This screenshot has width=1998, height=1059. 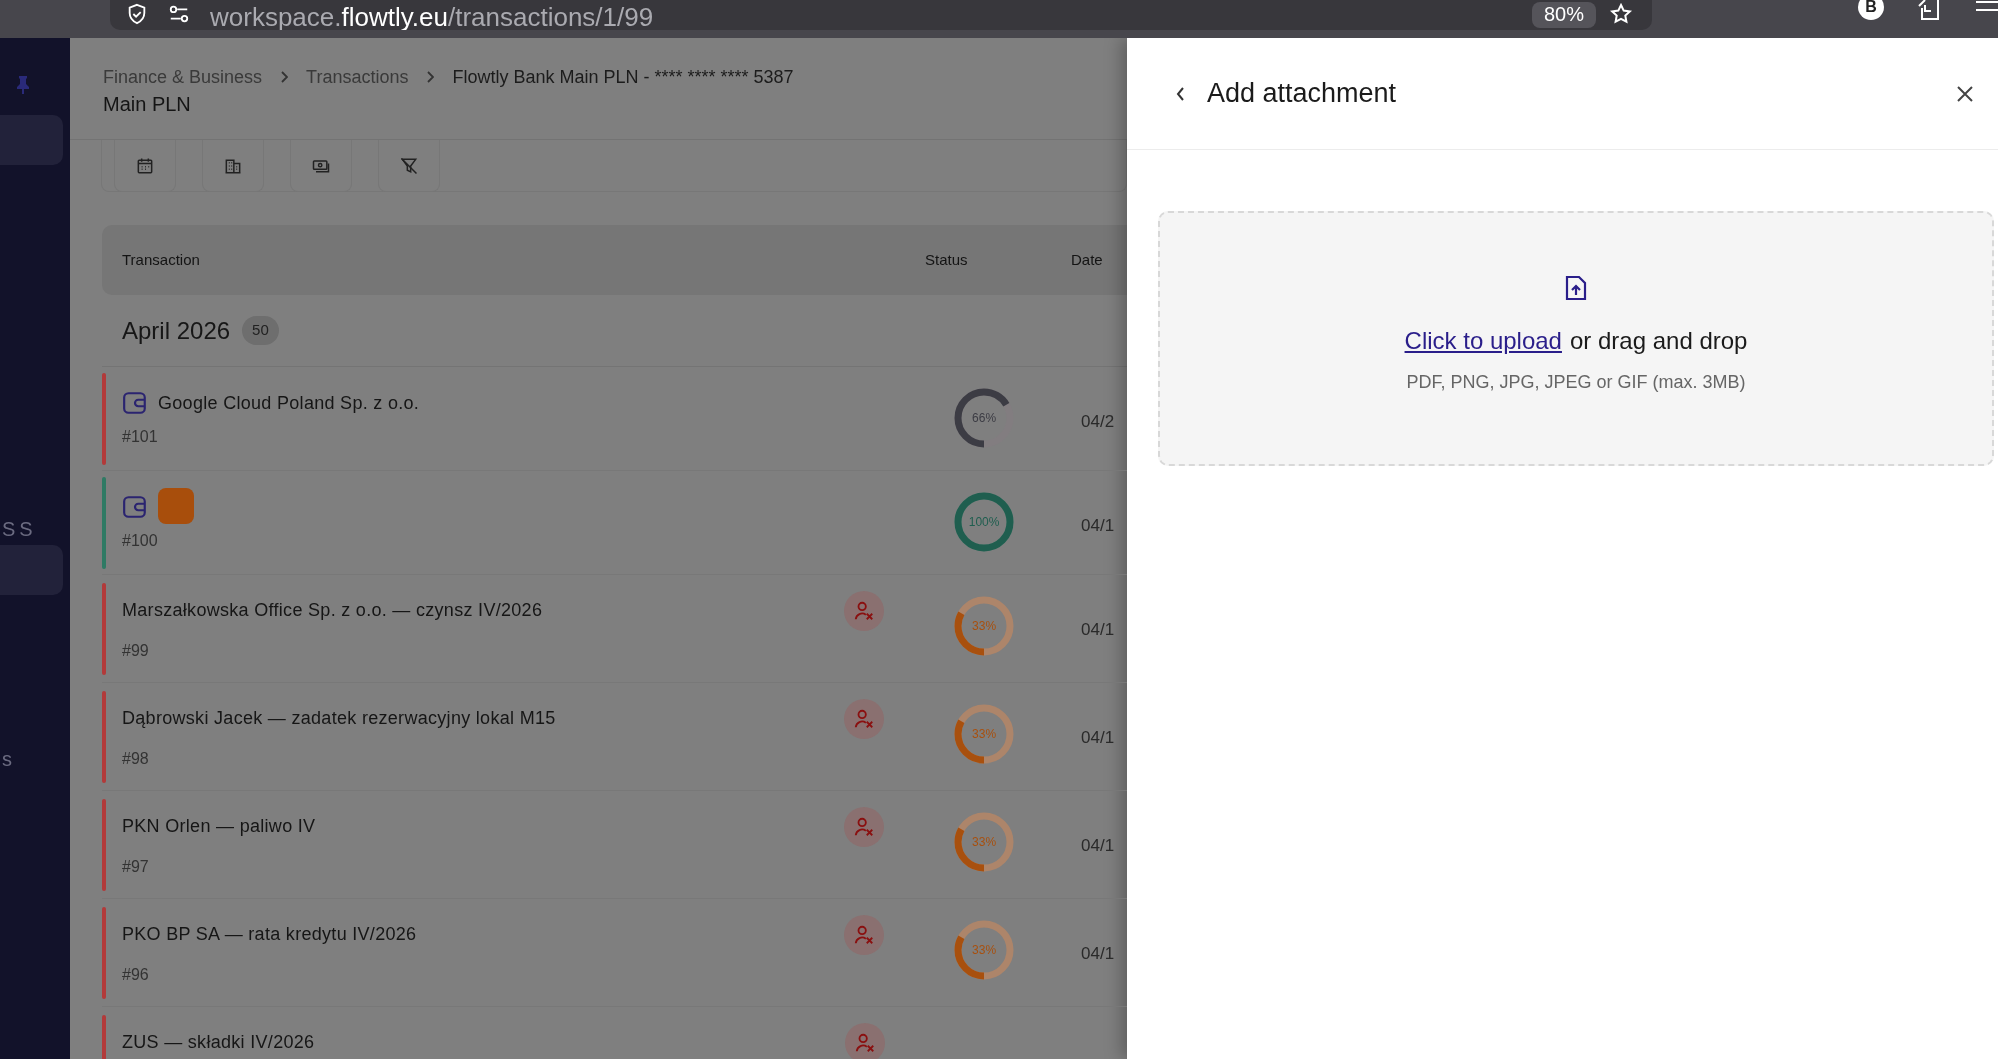 I want to click on group-title: April 2026, so click(x=176, y=330).